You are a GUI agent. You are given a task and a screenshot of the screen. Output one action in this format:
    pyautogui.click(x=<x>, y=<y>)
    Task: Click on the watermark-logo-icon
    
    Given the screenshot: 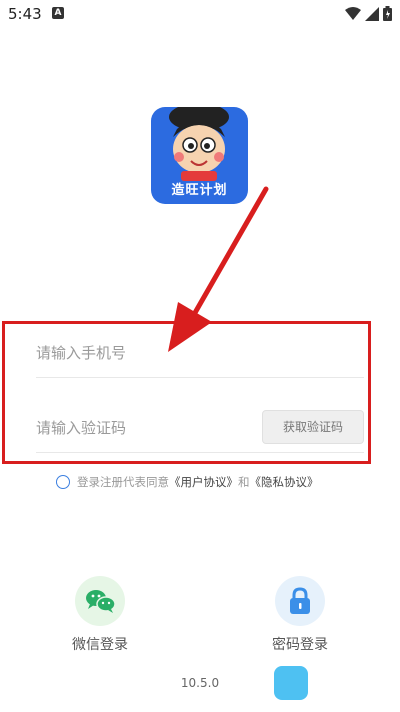 What is the action you would take?
    pyautogui.click(x=291, y=683)
    